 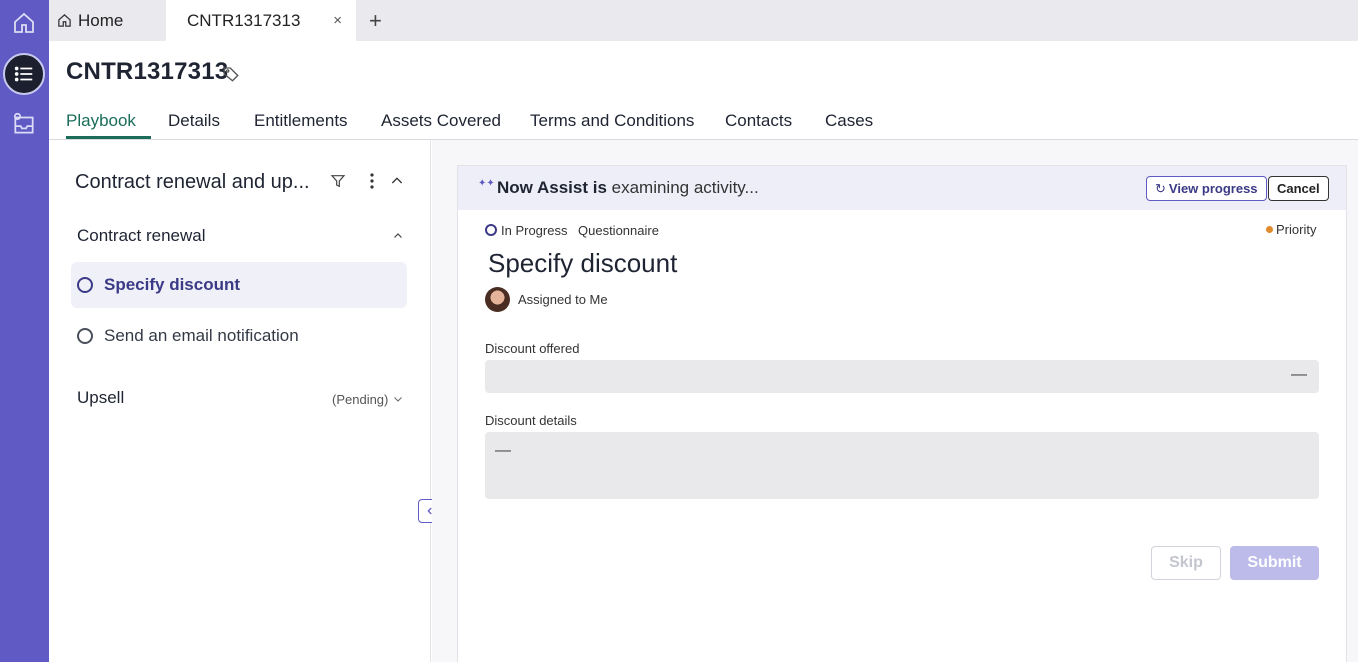 I want to click on tab-cases: Cases, so click(x=849, y=121).